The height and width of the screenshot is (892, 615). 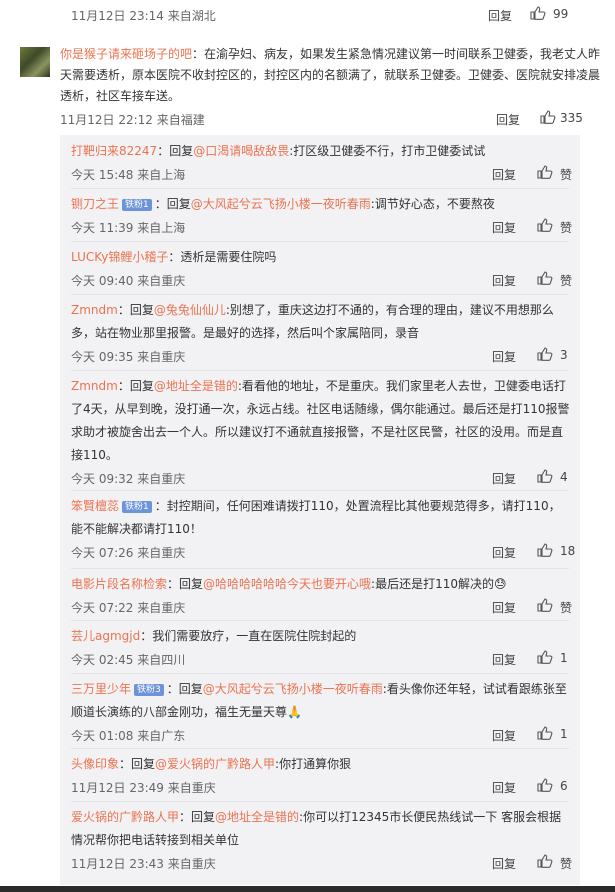 I want to click on reply-text: 打靶归来82247：回复@口渴请喝敌敌畏:打区级卫健委不行，打市卫健委试试, so click(x=321, y=151).